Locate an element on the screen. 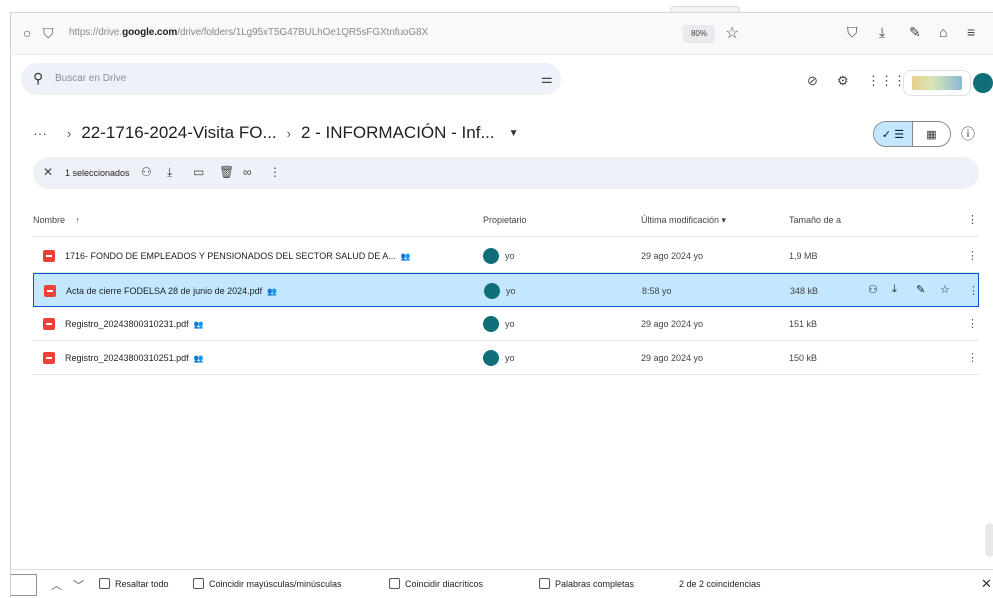  apps-grid-icon: ⋮⋮⋮ is located at coordinates (886, 81).